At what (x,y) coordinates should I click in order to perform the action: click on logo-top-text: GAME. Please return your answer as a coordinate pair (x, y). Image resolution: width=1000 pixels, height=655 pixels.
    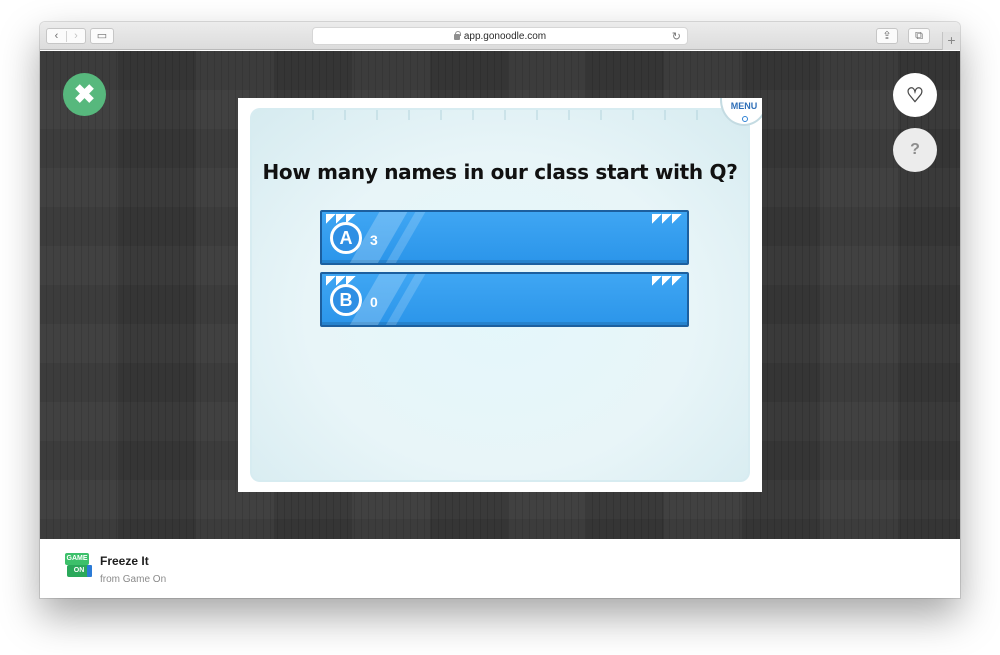
    Looking at the image, I should click on (77, 559).